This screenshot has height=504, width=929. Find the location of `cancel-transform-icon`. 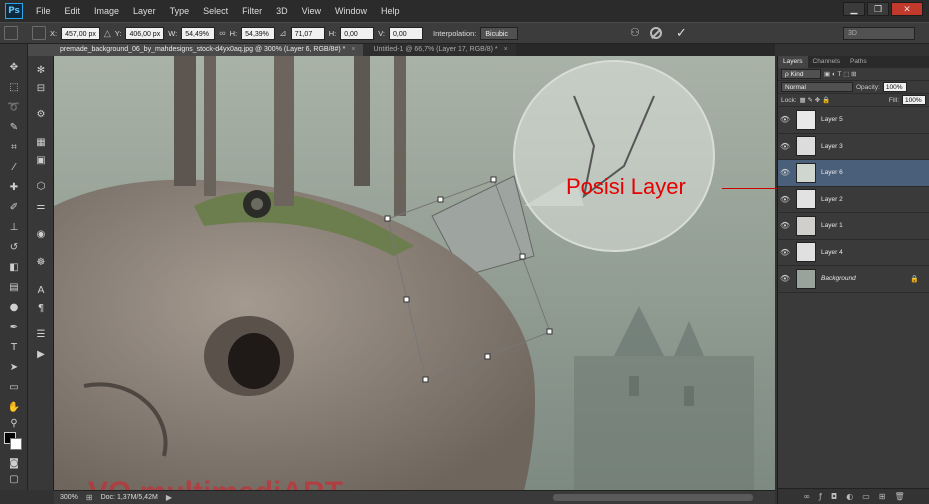

cancel-transform-icon is located at coordinates (656, 33).